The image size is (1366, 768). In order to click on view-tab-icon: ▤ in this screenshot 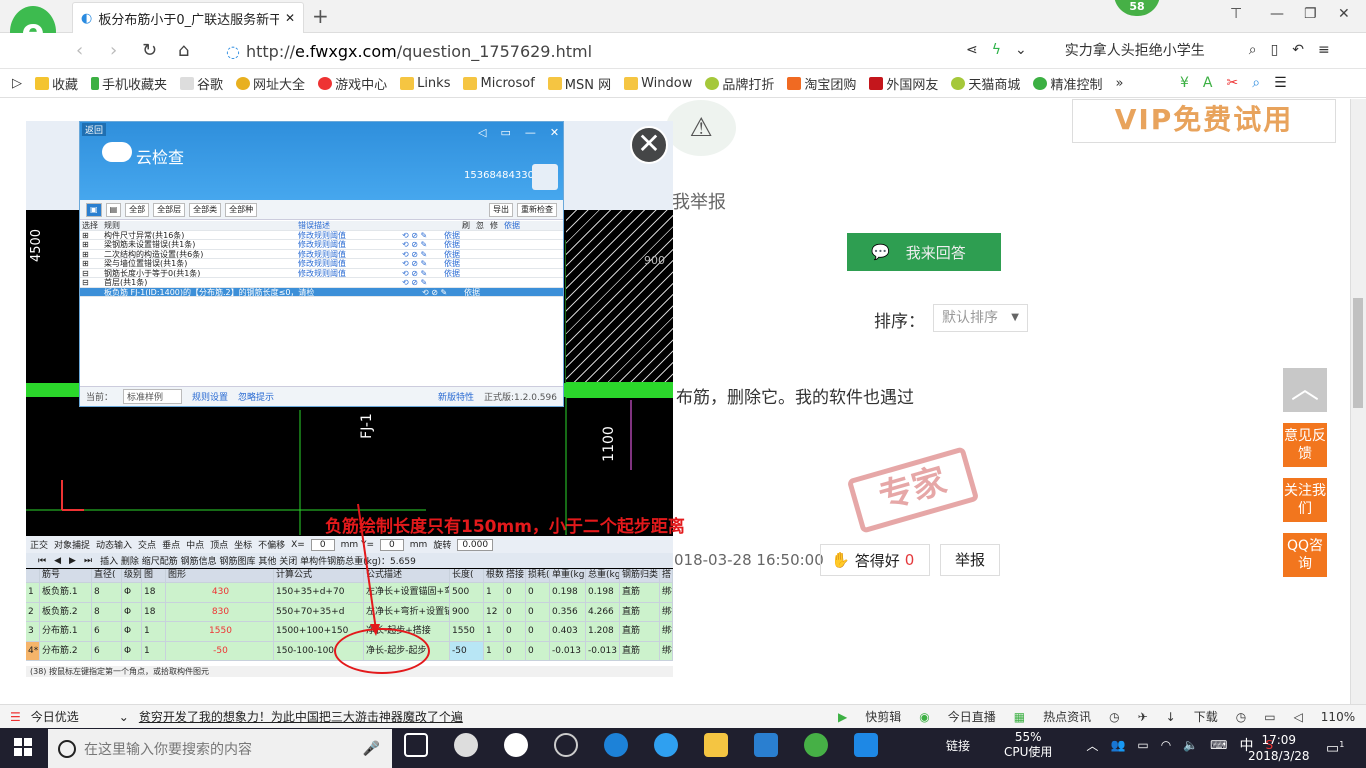, I will do `click(113, 209)`.